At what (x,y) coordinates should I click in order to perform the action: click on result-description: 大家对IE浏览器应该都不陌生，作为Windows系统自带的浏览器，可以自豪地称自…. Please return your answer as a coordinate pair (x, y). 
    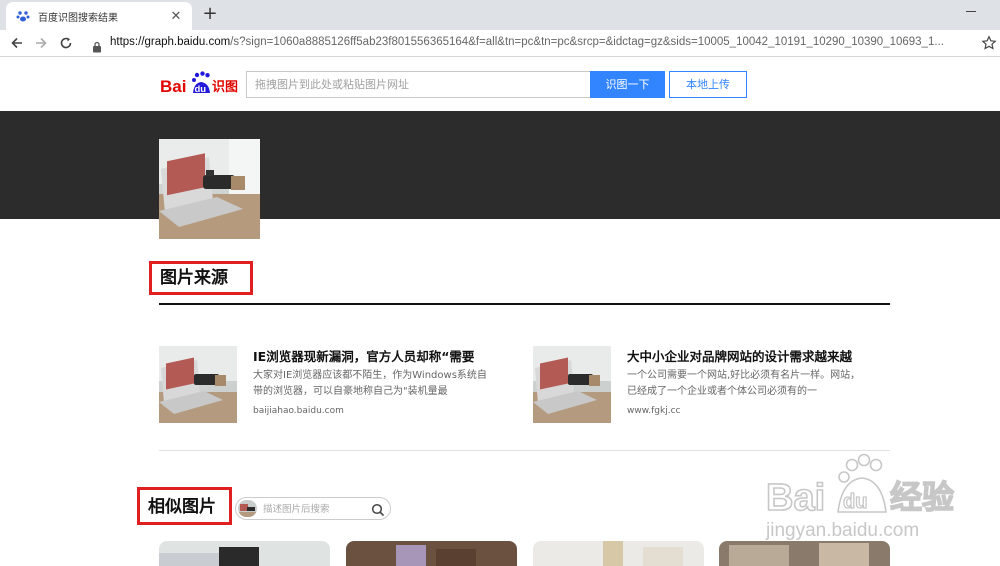
    Looking at the image, I should click on (370, 383).